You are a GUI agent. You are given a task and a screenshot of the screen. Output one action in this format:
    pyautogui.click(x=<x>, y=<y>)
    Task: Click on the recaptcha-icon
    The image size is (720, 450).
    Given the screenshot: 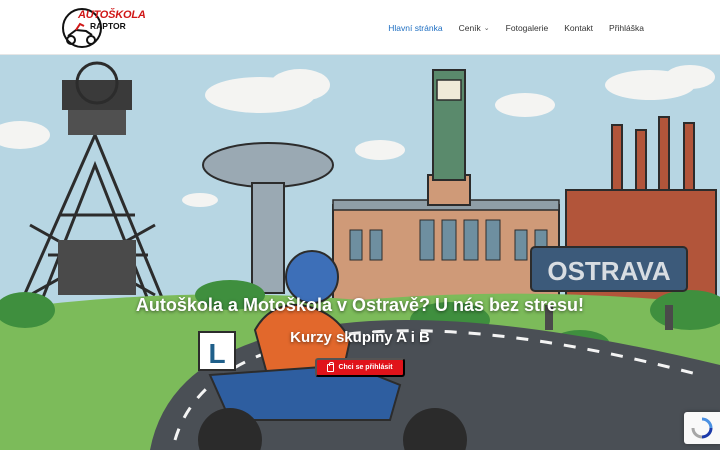 What is the action you would take?
    pyautogui.click(x=702, y=428)
    